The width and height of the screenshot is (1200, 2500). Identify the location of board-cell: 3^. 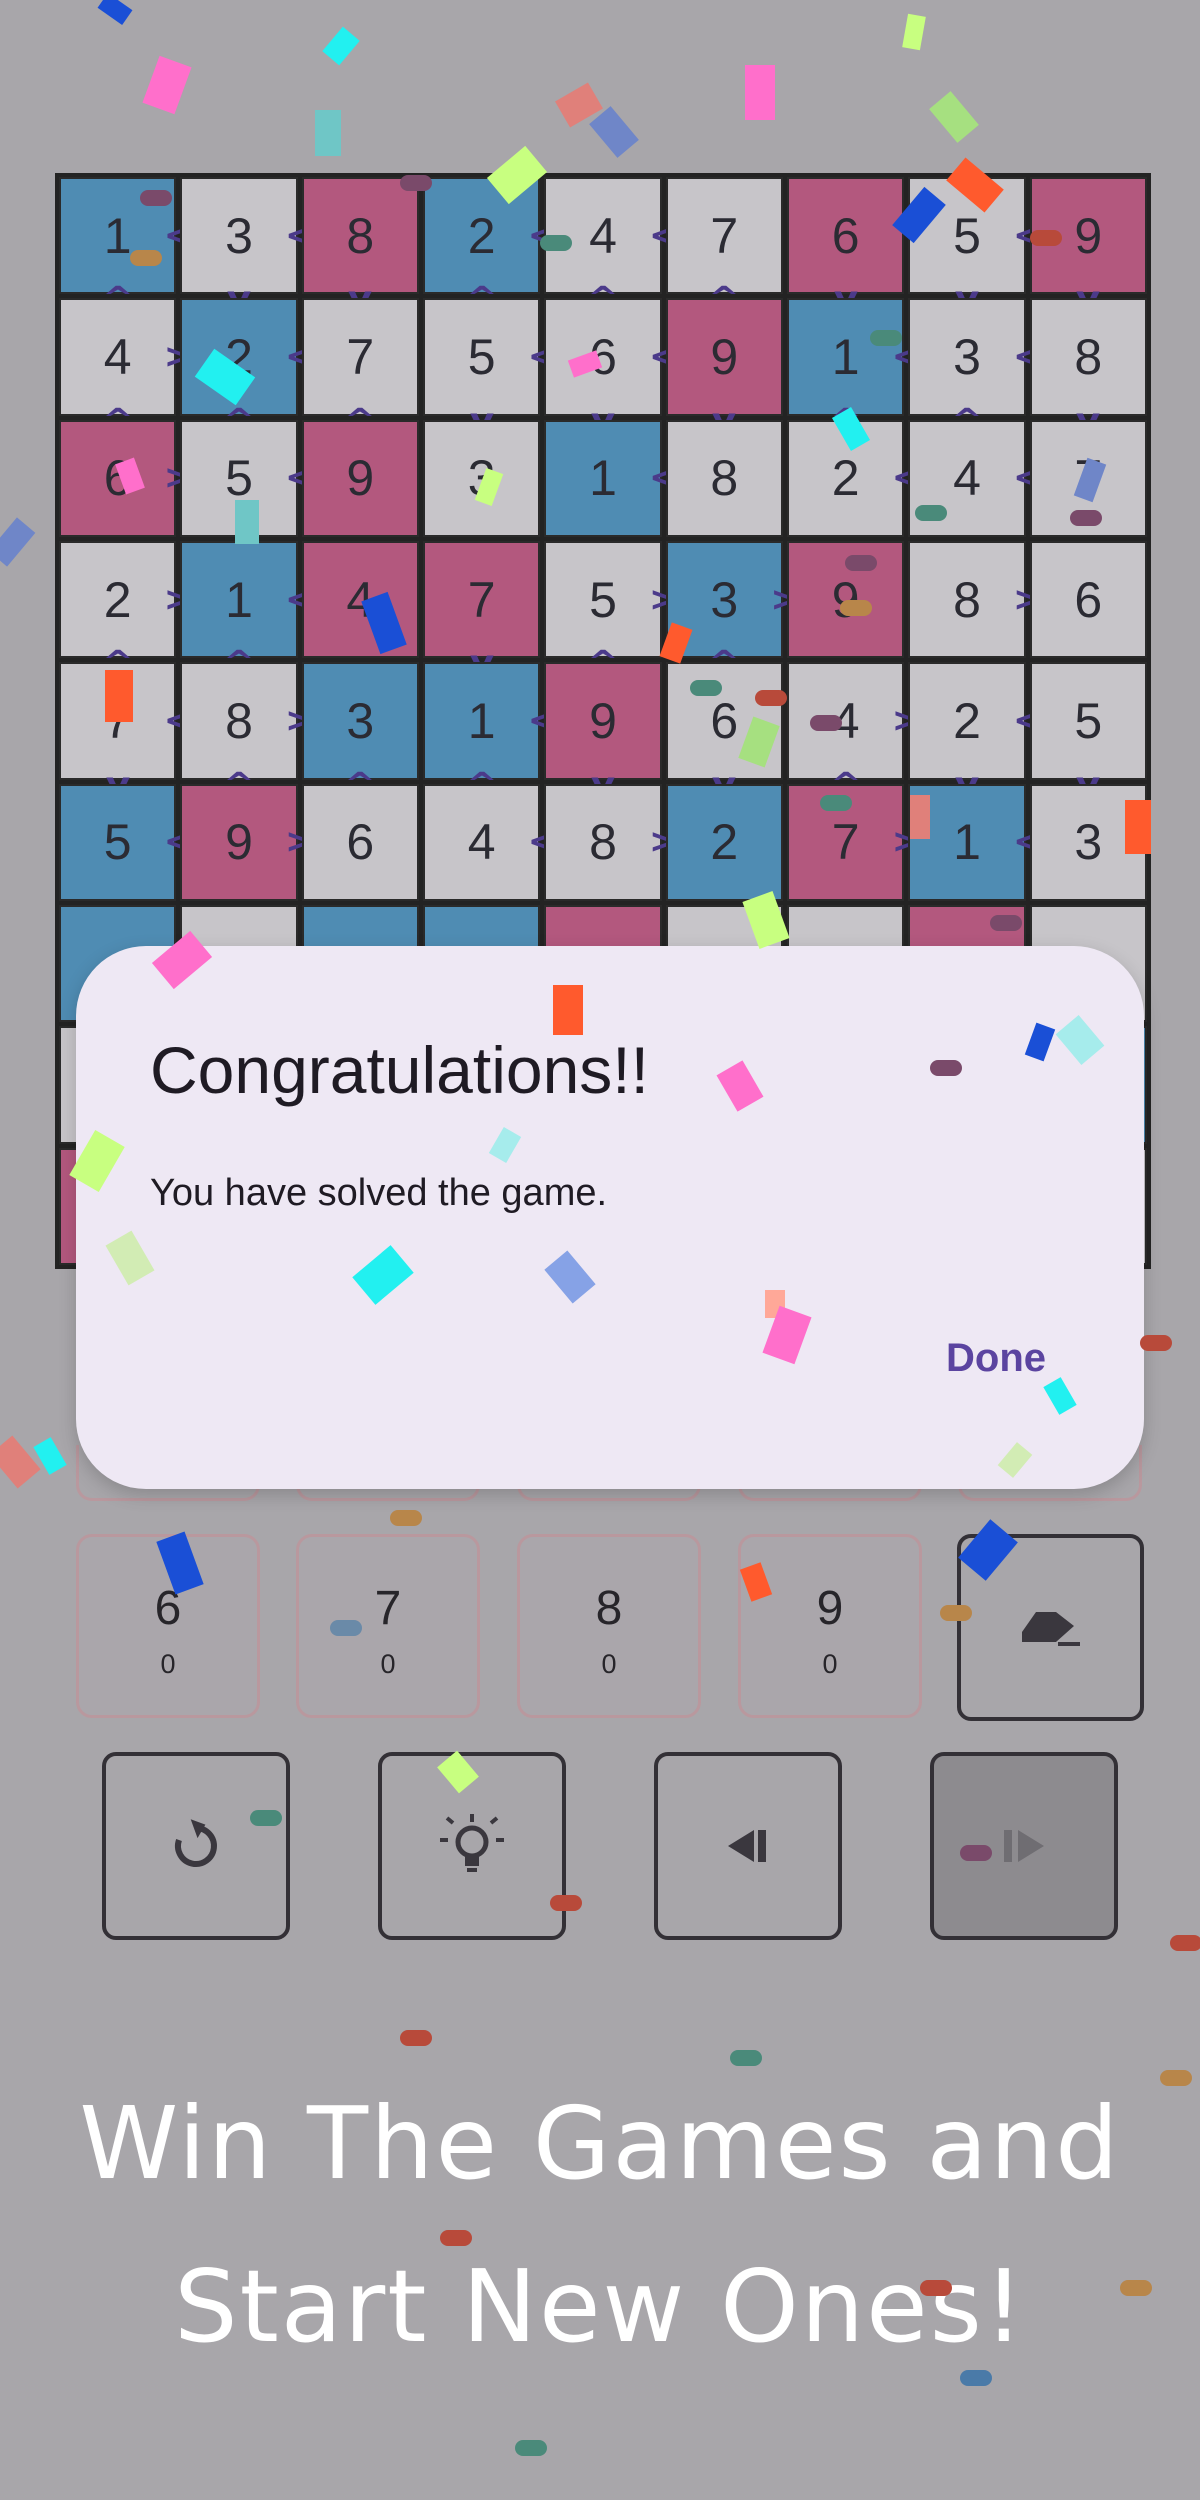
(360, 730).